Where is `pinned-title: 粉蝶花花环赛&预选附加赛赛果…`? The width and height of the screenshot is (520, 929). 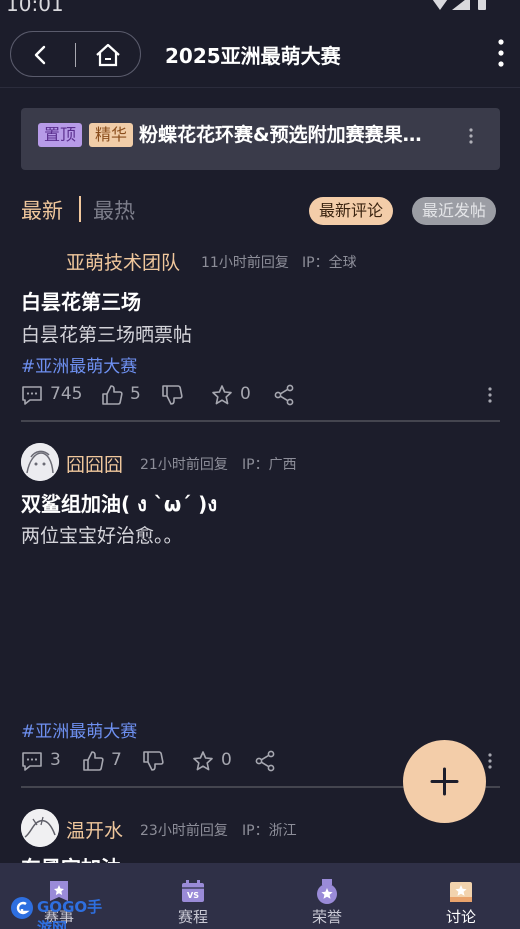
pinned-title: 粉蝶花花环赛&预选附加赛赛果… is located at coordinates (280, 135).